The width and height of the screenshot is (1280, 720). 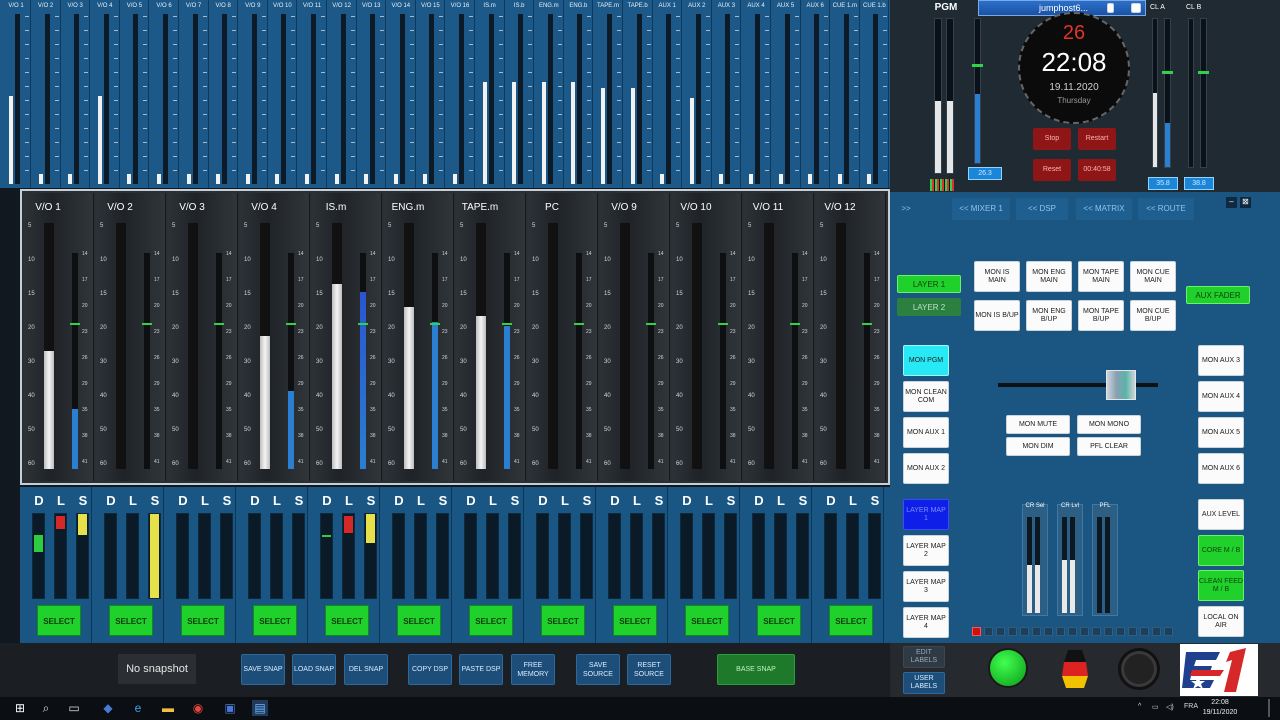 What do you see at coordinates (926, 550) in the screenshot?
I see `layer-map-button: LAYER MAP 2` at bounding box center [926, 550].